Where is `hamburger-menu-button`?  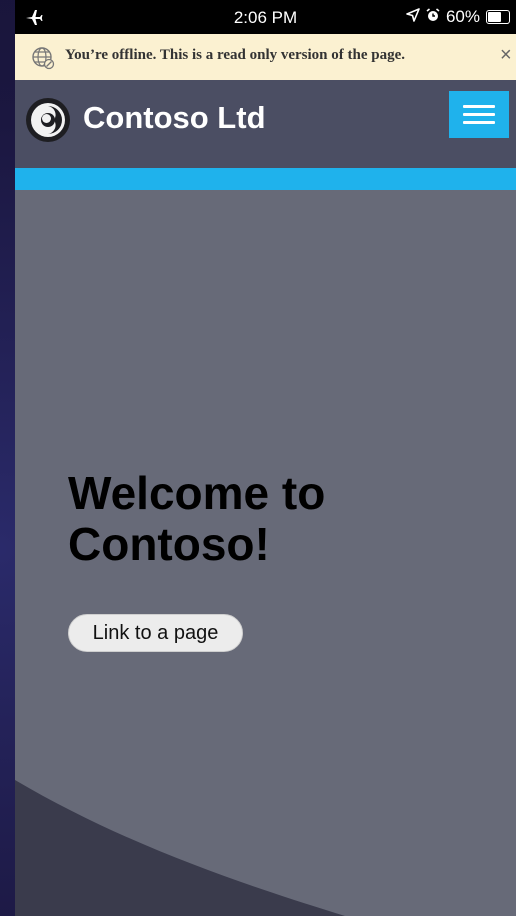
hamburger-menu-button is located at coordinates (479, 114).